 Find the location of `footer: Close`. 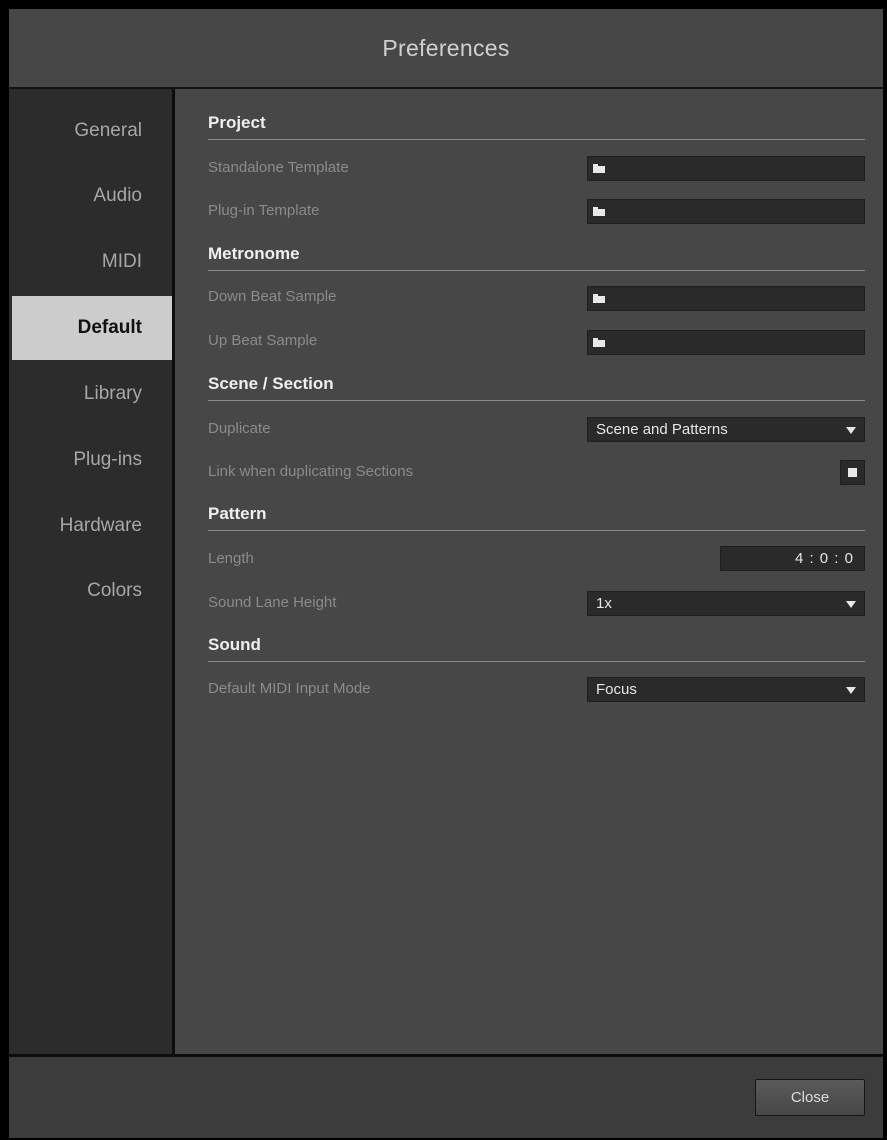

footer: Close is located at coordinates (446, 1097).